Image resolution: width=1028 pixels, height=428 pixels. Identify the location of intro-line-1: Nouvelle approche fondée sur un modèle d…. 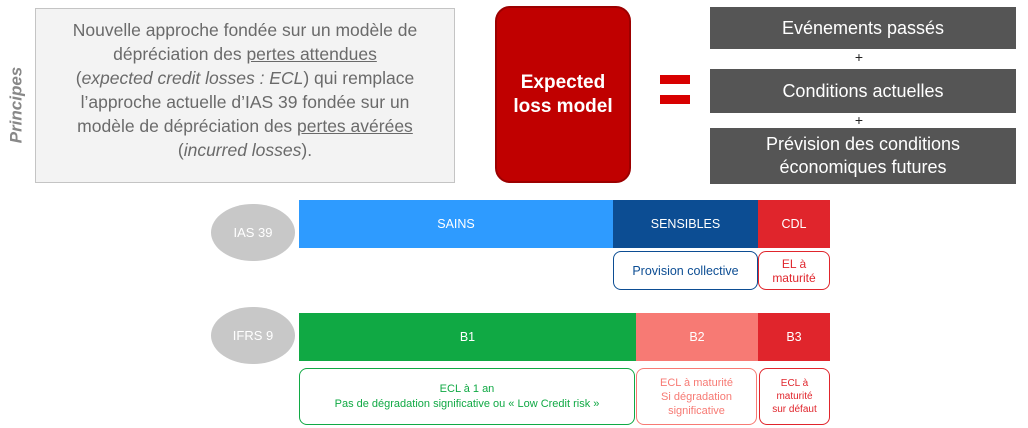
(245, 30).